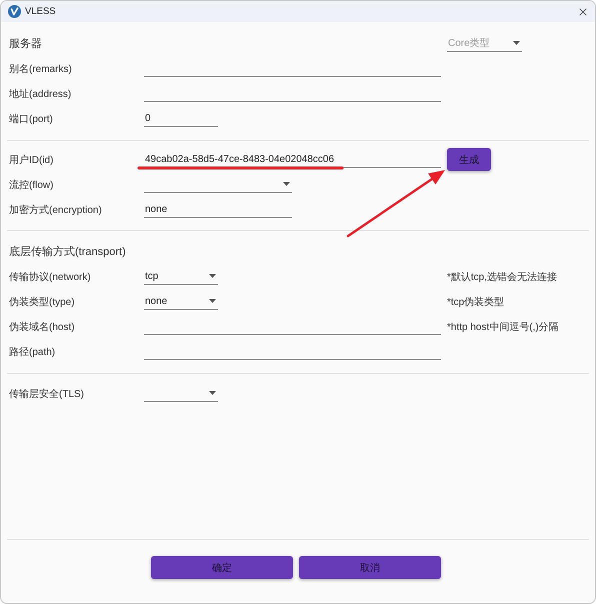 This screenshot has height=605, width=600. What do you see at coordinates (31, 185) in the screenshot?
I see `field-label: 流控(flow)` at bounding box center [31, 185].